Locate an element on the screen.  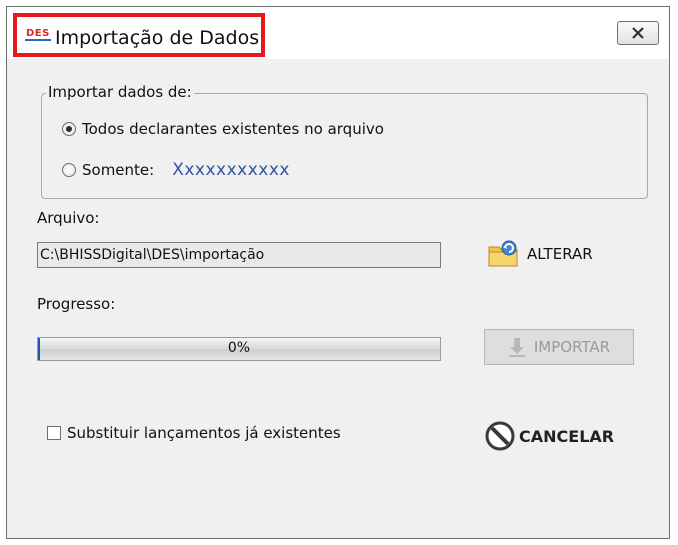
radio-button-only is located at coordinates (69, 170).